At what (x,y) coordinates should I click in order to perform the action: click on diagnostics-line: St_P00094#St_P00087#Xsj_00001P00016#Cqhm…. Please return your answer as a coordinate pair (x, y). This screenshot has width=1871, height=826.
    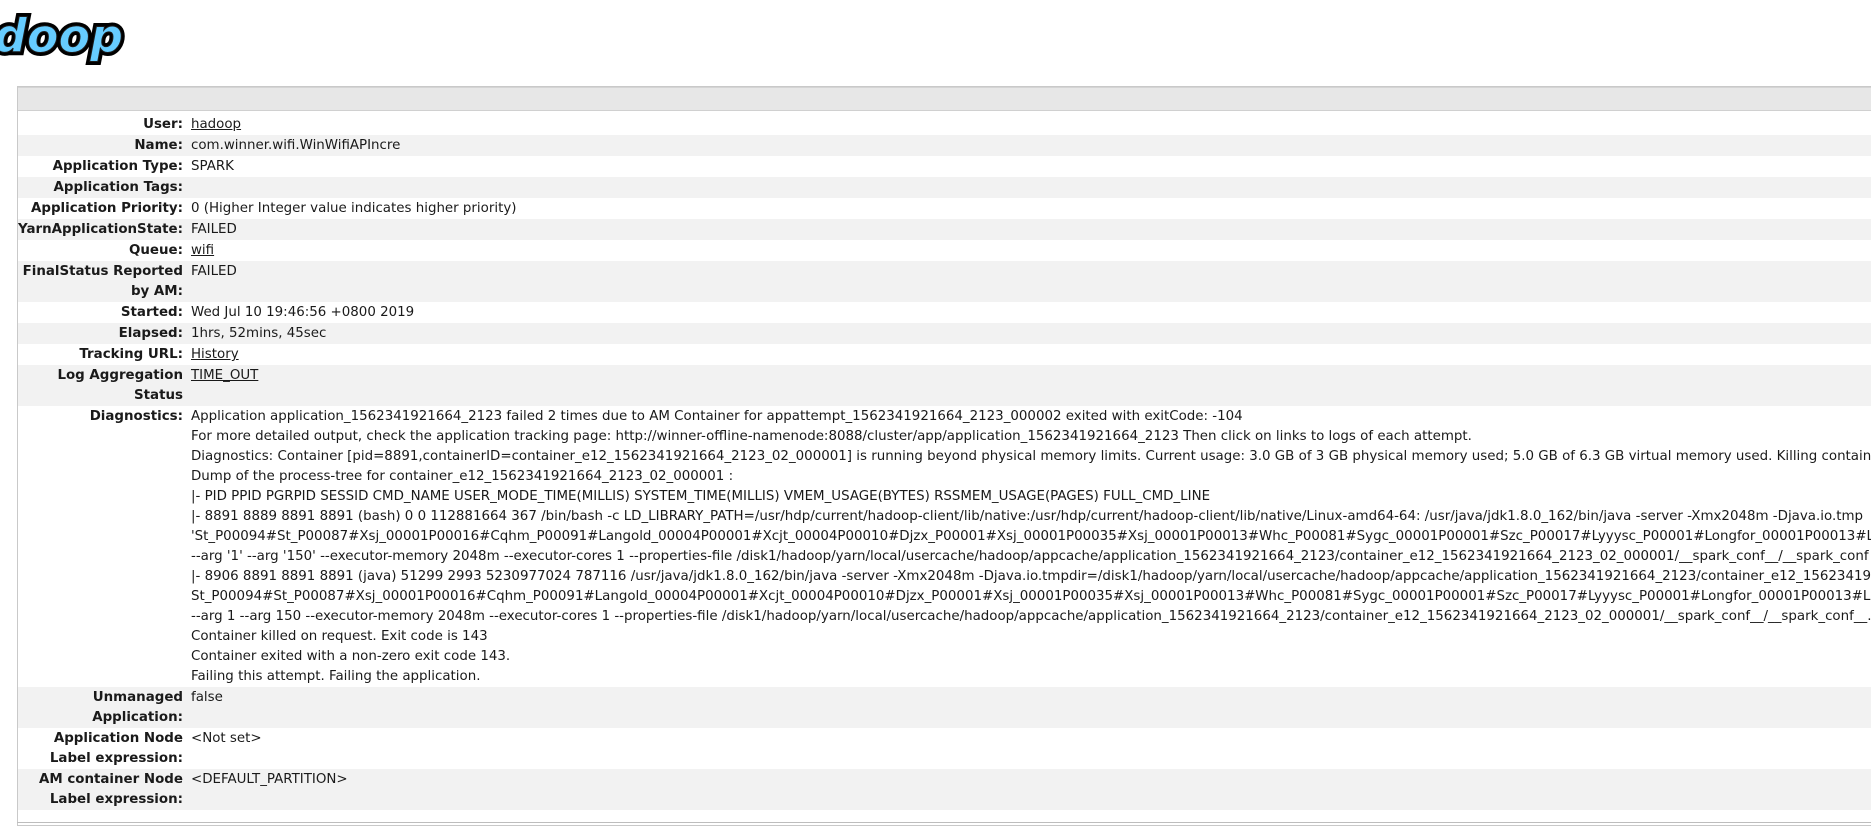
    Looking at the image, I should click on (1030, 596).